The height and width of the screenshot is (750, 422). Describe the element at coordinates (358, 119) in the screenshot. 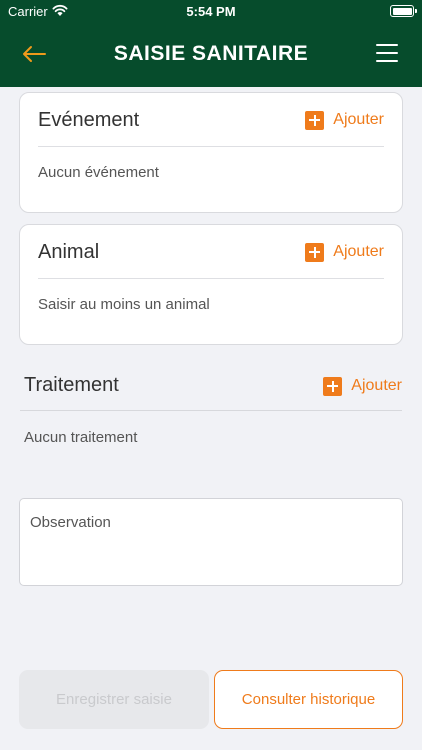

I see `add-evenement-label: Ajouter` at that location.